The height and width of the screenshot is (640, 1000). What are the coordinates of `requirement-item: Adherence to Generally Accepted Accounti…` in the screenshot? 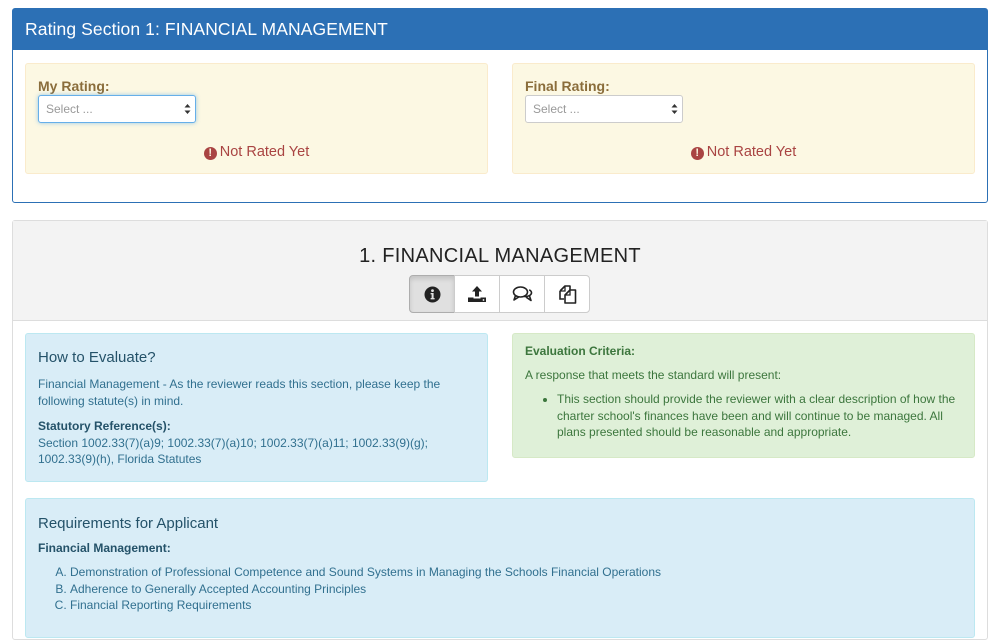 It's located at (516, 589).